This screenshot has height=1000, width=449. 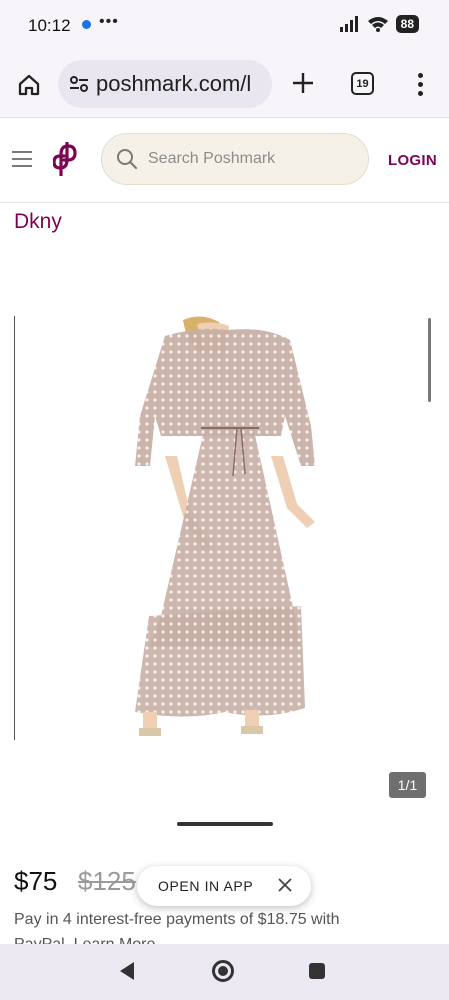 I want to click on status-indicators: 88, so click(x=379, y=24).